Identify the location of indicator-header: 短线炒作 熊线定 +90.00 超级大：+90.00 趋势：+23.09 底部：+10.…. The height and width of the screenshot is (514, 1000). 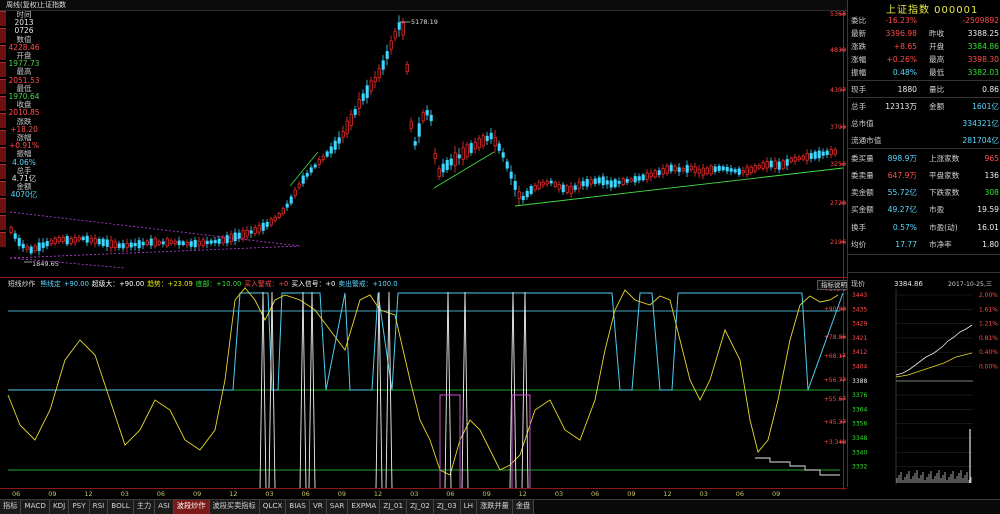
(423, 284).